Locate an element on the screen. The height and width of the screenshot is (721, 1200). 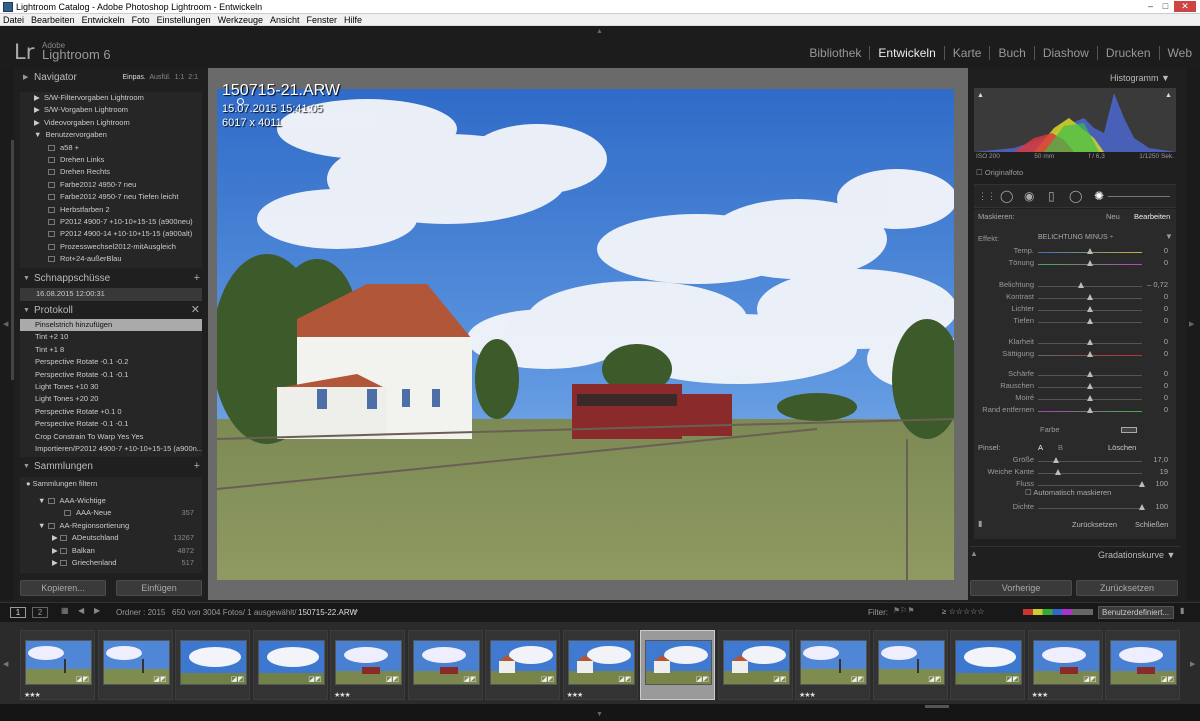
slider-temp-: Temp. 0 is located at coordinates (1075, 251).